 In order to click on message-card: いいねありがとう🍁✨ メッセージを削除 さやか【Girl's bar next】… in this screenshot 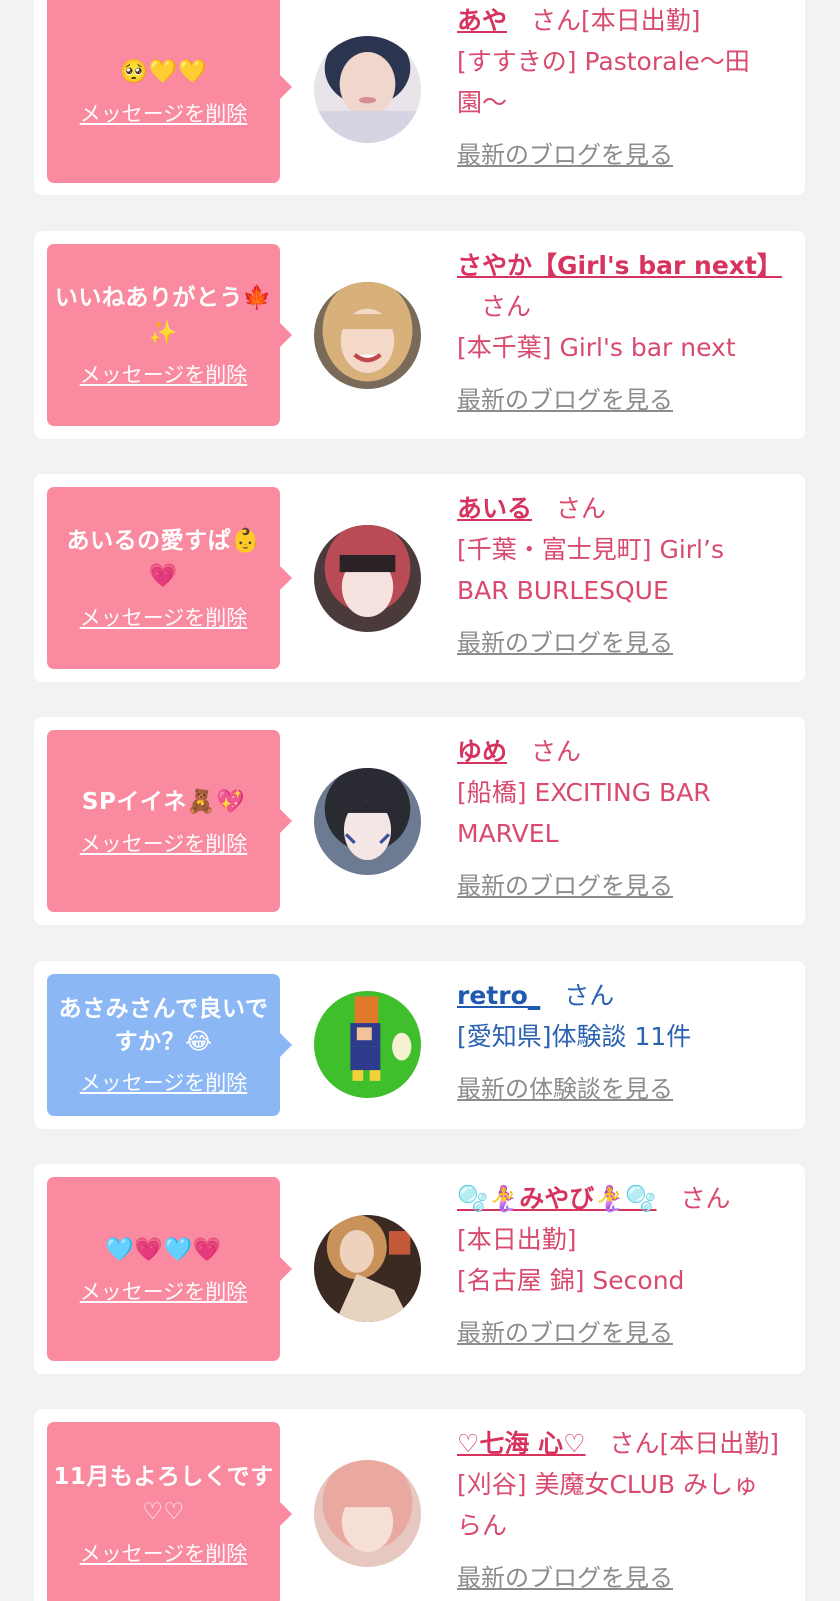, I will do `click(419, 335)`.